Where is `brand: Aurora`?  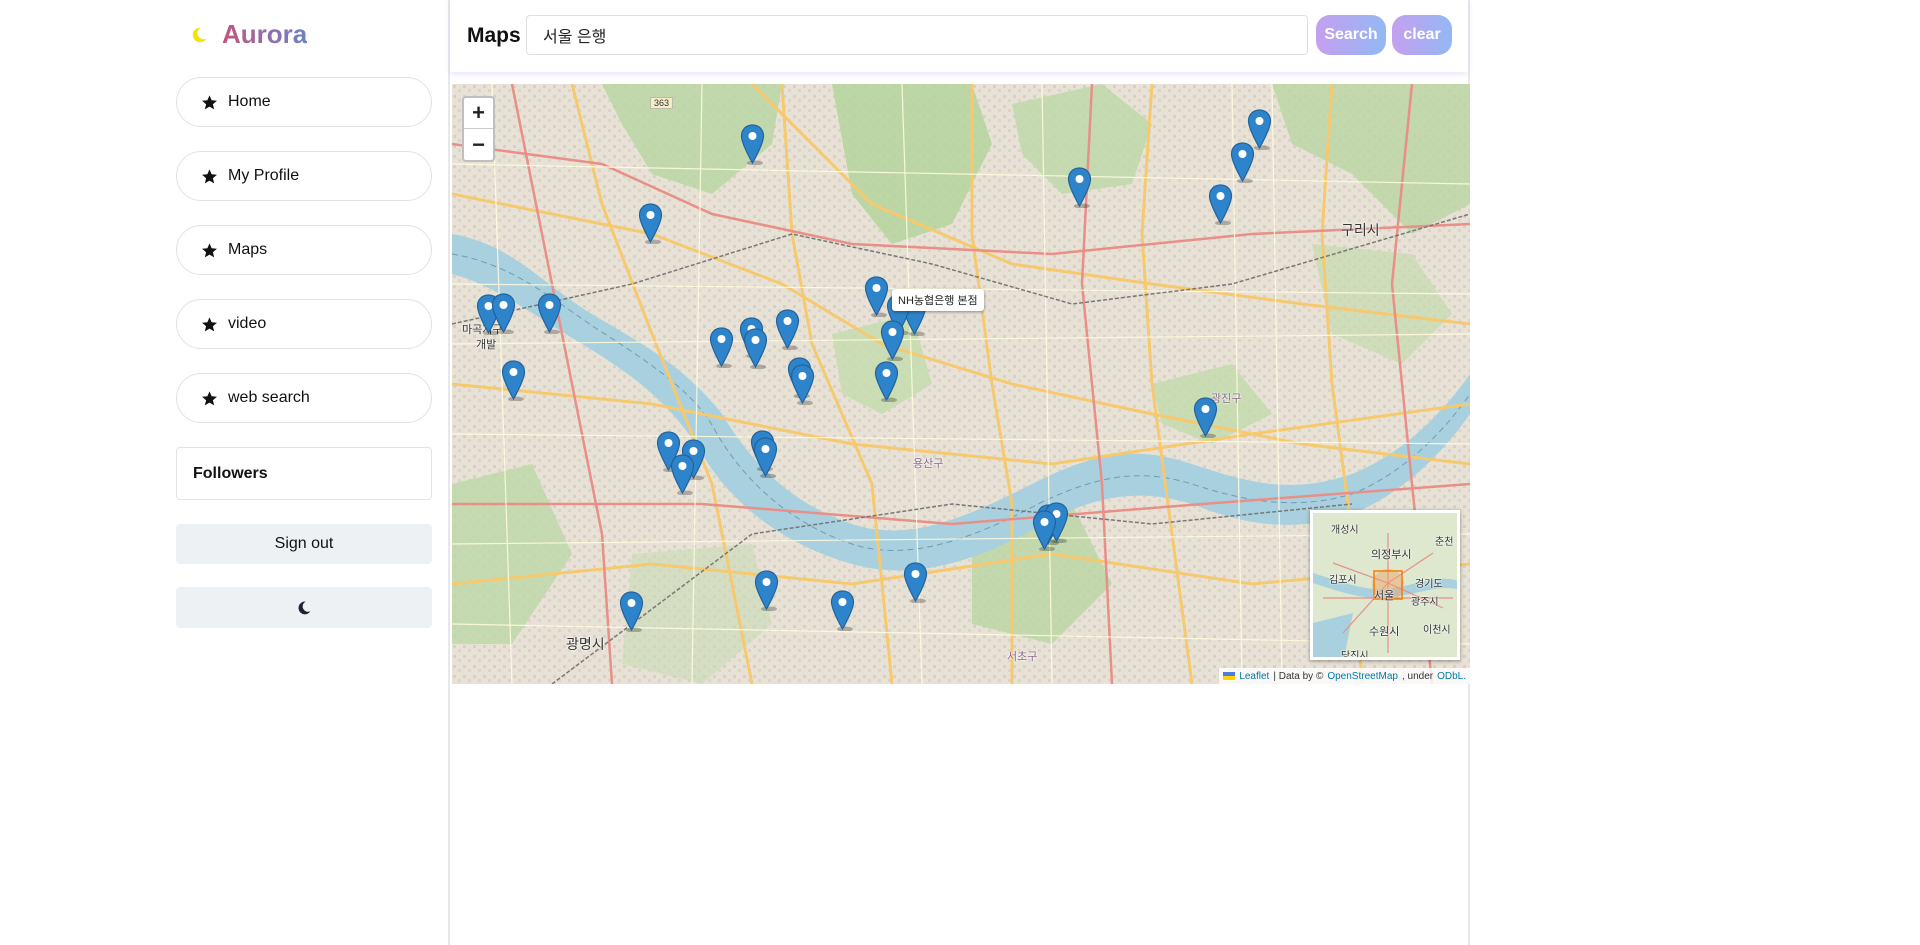 brand: Aurora is located at coordinates (248, 34).